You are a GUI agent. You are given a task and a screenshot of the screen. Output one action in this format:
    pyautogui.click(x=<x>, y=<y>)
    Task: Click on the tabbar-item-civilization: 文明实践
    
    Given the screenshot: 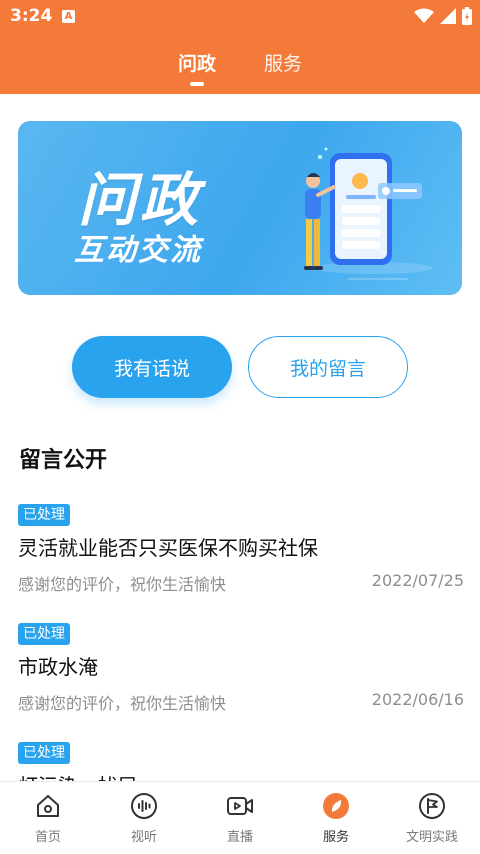 What is the action you would take?
    pyautogui.click(x=432, y=818)
    